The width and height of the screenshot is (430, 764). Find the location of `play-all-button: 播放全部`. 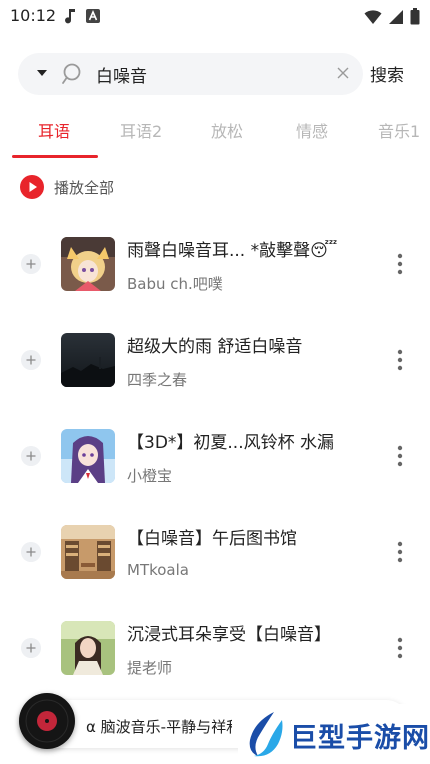

play-all-button: 播放全部 is located at coordinates (67, 187).